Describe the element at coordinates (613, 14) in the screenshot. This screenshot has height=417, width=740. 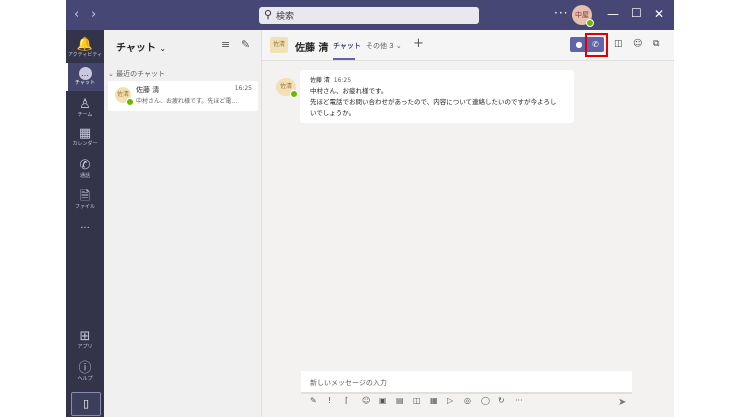
I see `minimize-icon: —` at that location.